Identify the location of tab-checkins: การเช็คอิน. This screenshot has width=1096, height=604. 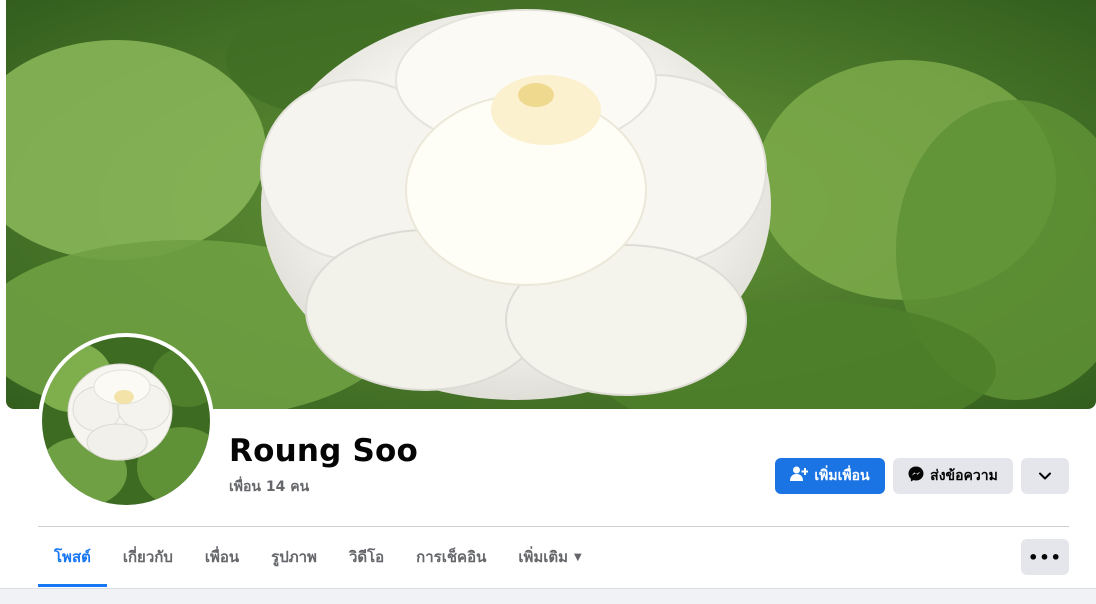
(451, 557).